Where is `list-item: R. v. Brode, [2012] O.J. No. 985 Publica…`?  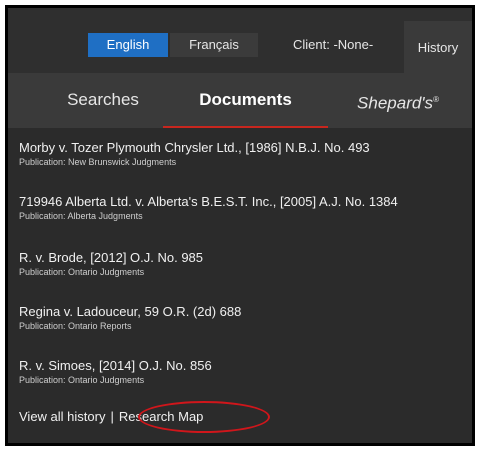 list-item: R. v. Brode, [2012] O.J. No. 985 Publica… is located at coordinates (241, 263).